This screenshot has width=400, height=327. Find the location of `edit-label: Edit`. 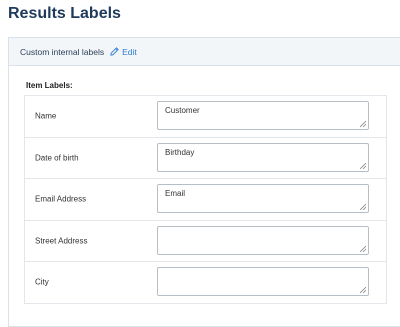

edit-label: Edit is located at coordinates (129, 51).